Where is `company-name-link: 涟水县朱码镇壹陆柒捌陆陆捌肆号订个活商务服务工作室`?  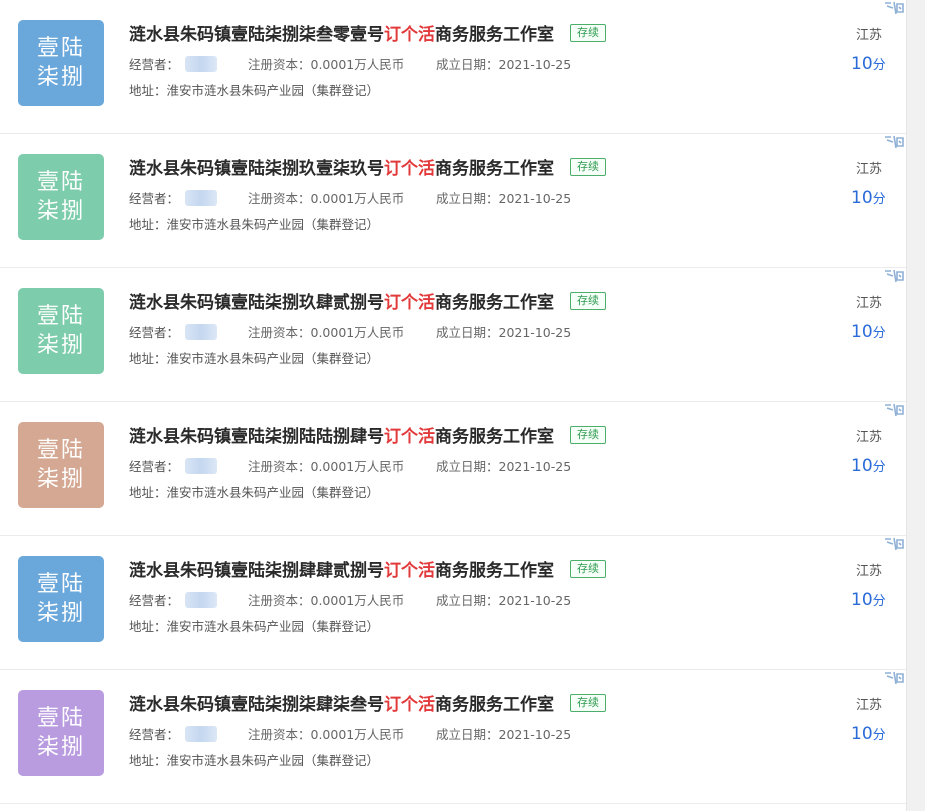
company-name-link: 涟水县朱码镇壹陆柒捌陆陆捌肆号订个活商务服务工作室 is located at coordinates (341, 434).